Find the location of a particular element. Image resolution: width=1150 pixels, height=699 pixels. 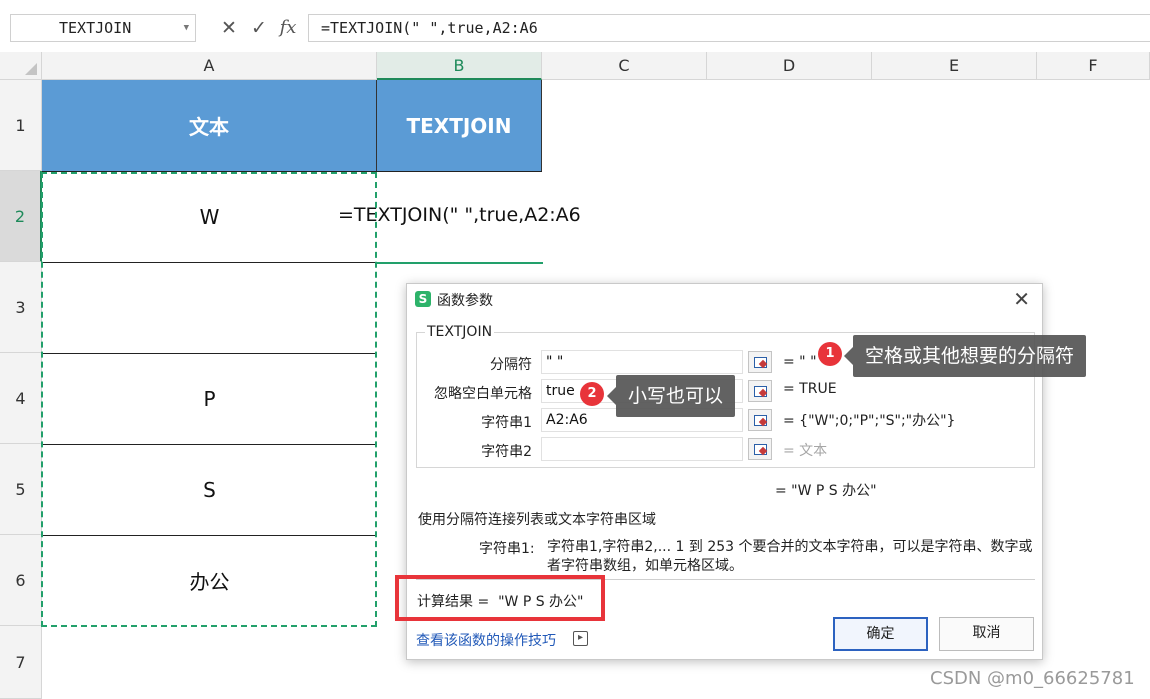

dialog-title-bar: S 函数参数 ✕ is located at coordinates (724, 299).